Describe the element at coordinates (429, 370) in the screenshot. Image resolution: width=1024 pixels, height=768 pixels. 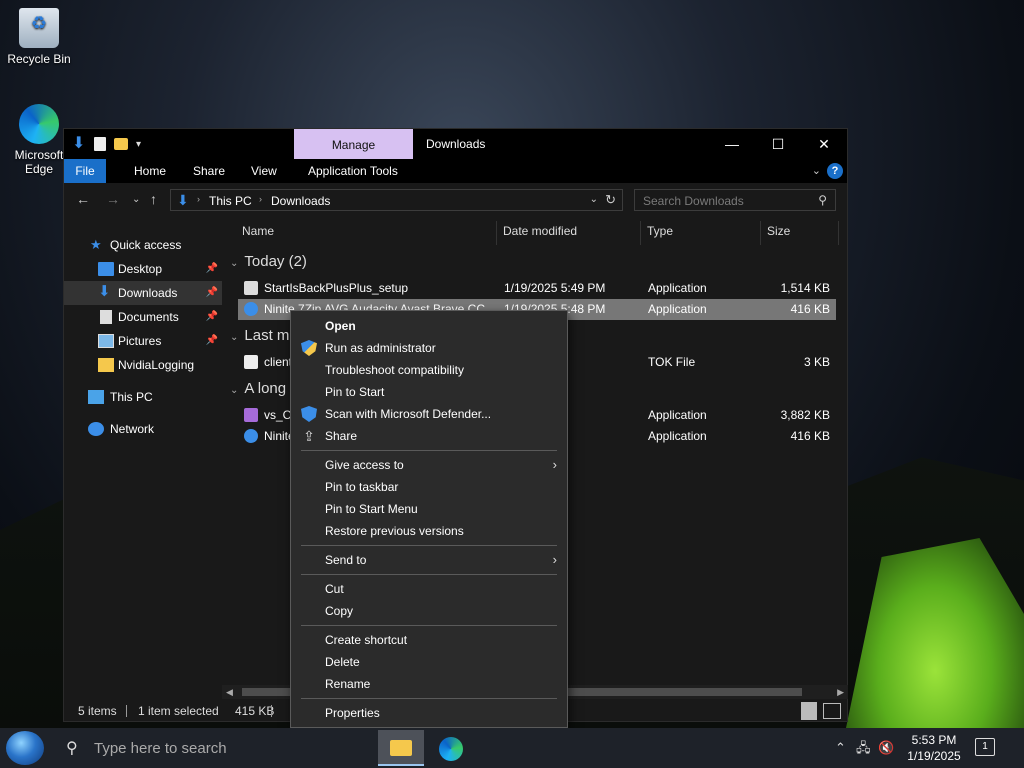
I see `menu-item-troubleshoot-compatibility: Troubleshoot compatibility` at that location.